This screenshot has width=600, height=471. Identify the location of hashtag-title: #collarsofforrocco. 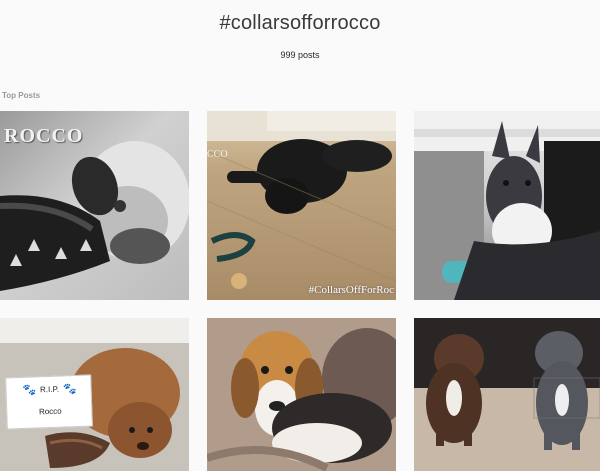
(300, 23).